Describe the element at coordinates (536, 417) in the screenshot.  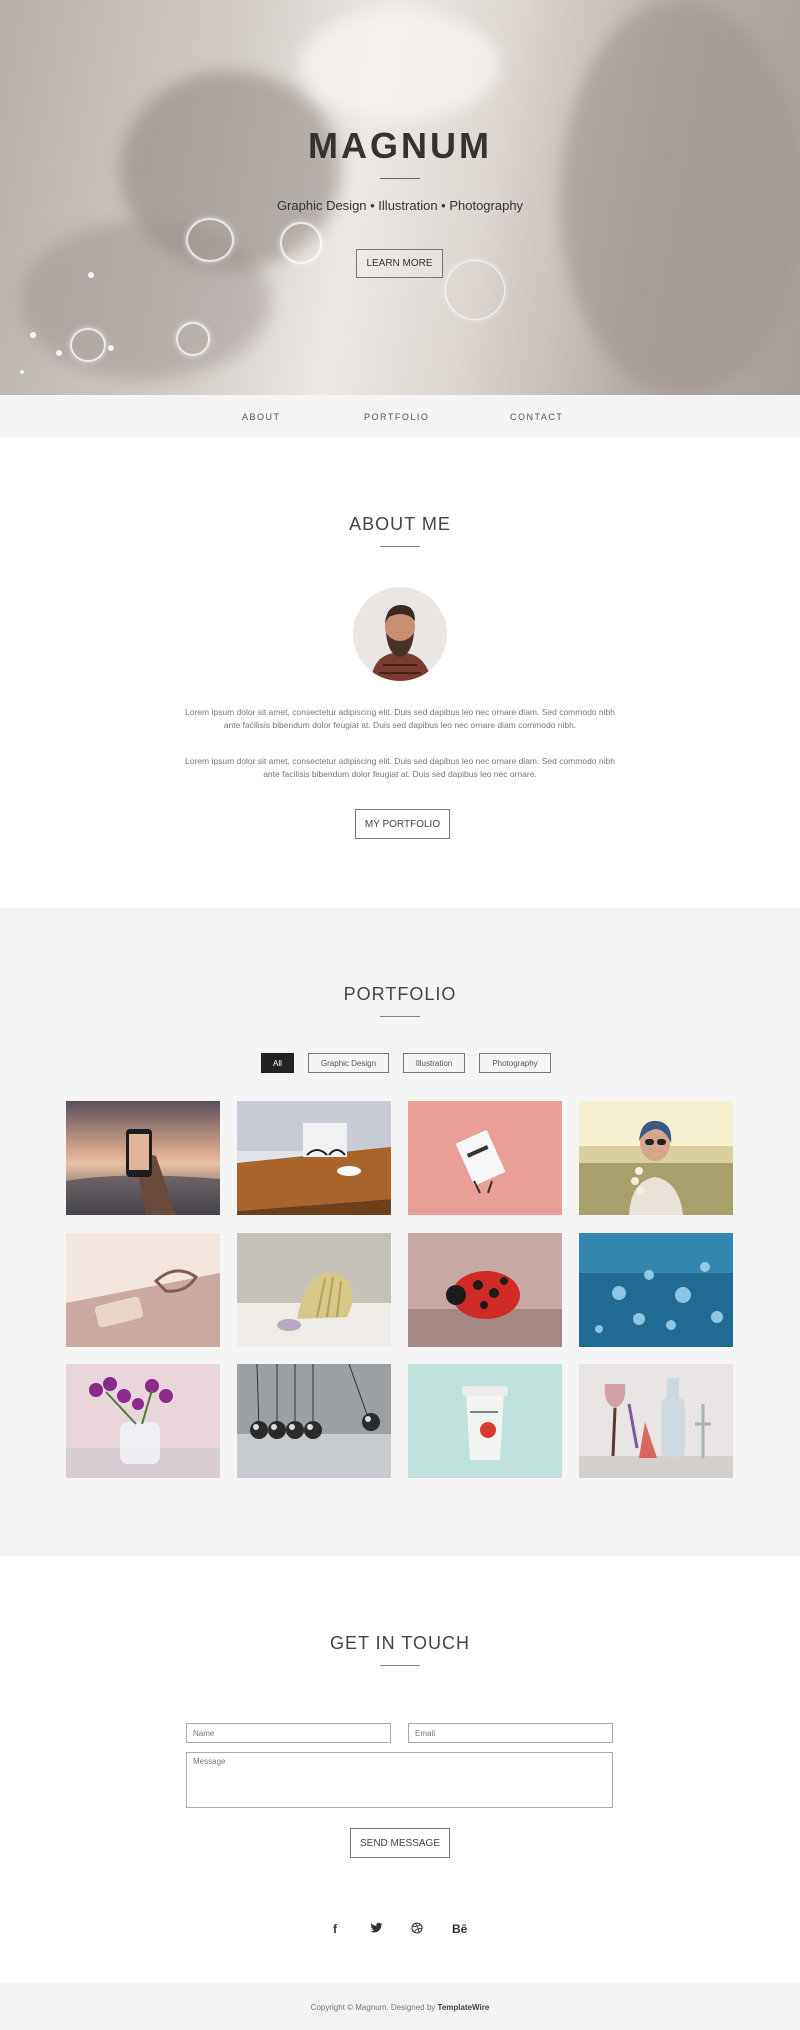
I see `nav-item-contact: CONTACT` at that location.